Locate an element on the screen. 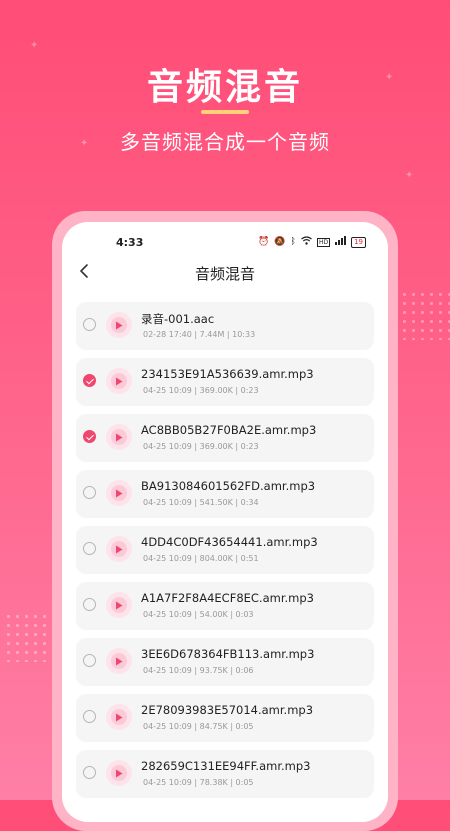 Image resolution: width=450 pixels, height=831 pixels. file-name: 3EE6D678364FB113.amr.mp3 is located at coordinates (228, 654).